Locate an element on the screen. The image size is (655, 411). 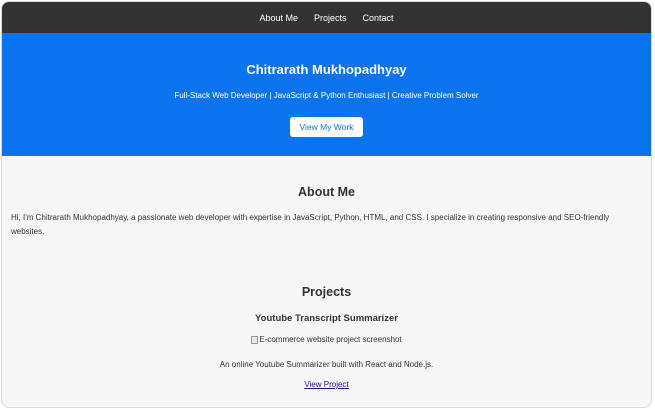
view-my-work-button: View My Work is located at coordinates (326, 127).